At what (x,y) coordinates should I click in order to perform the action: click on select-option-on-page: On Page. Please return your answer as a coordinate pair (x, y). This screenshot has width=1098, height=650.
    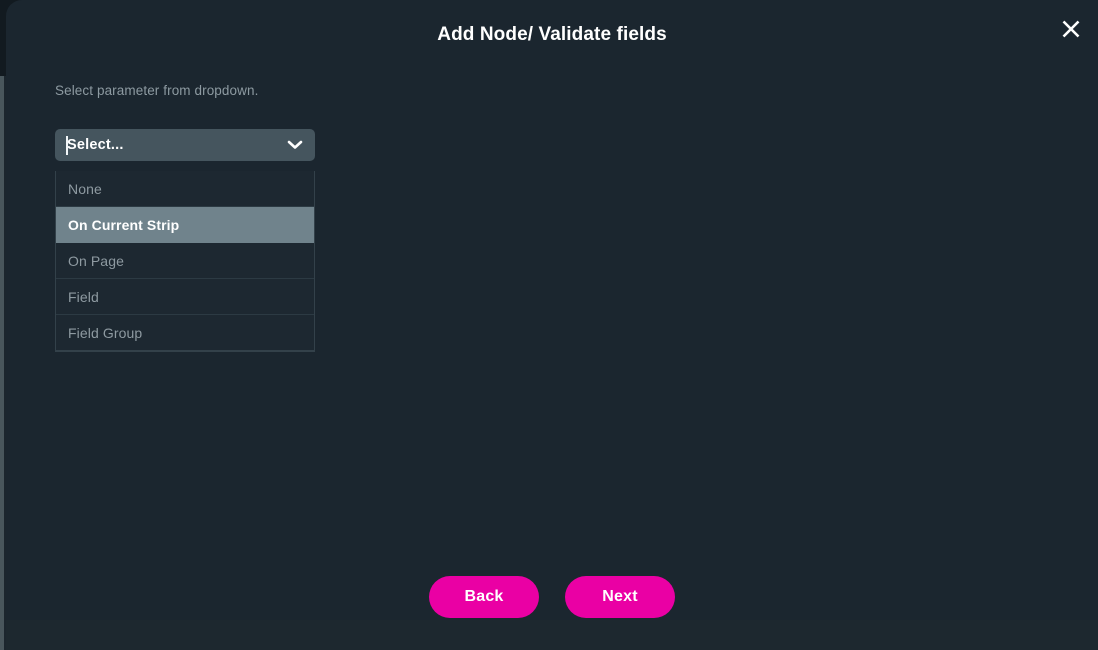
    Looking at the image, I should click on (185, 261).